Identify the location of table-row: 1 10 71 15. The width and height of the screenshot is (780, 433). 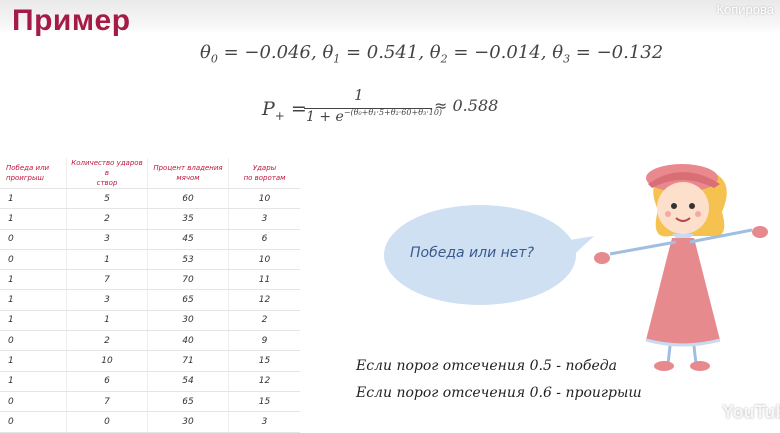
(150, 361).